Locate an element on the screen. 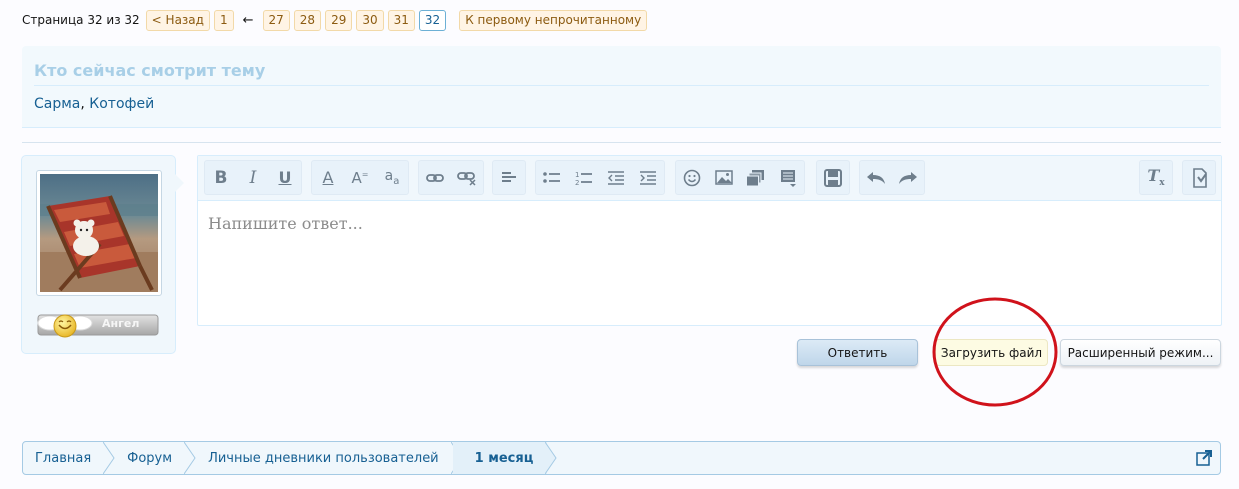 The image size is (1239, 489). prev-page-link: < Назад is located at coordinates (177, 20).